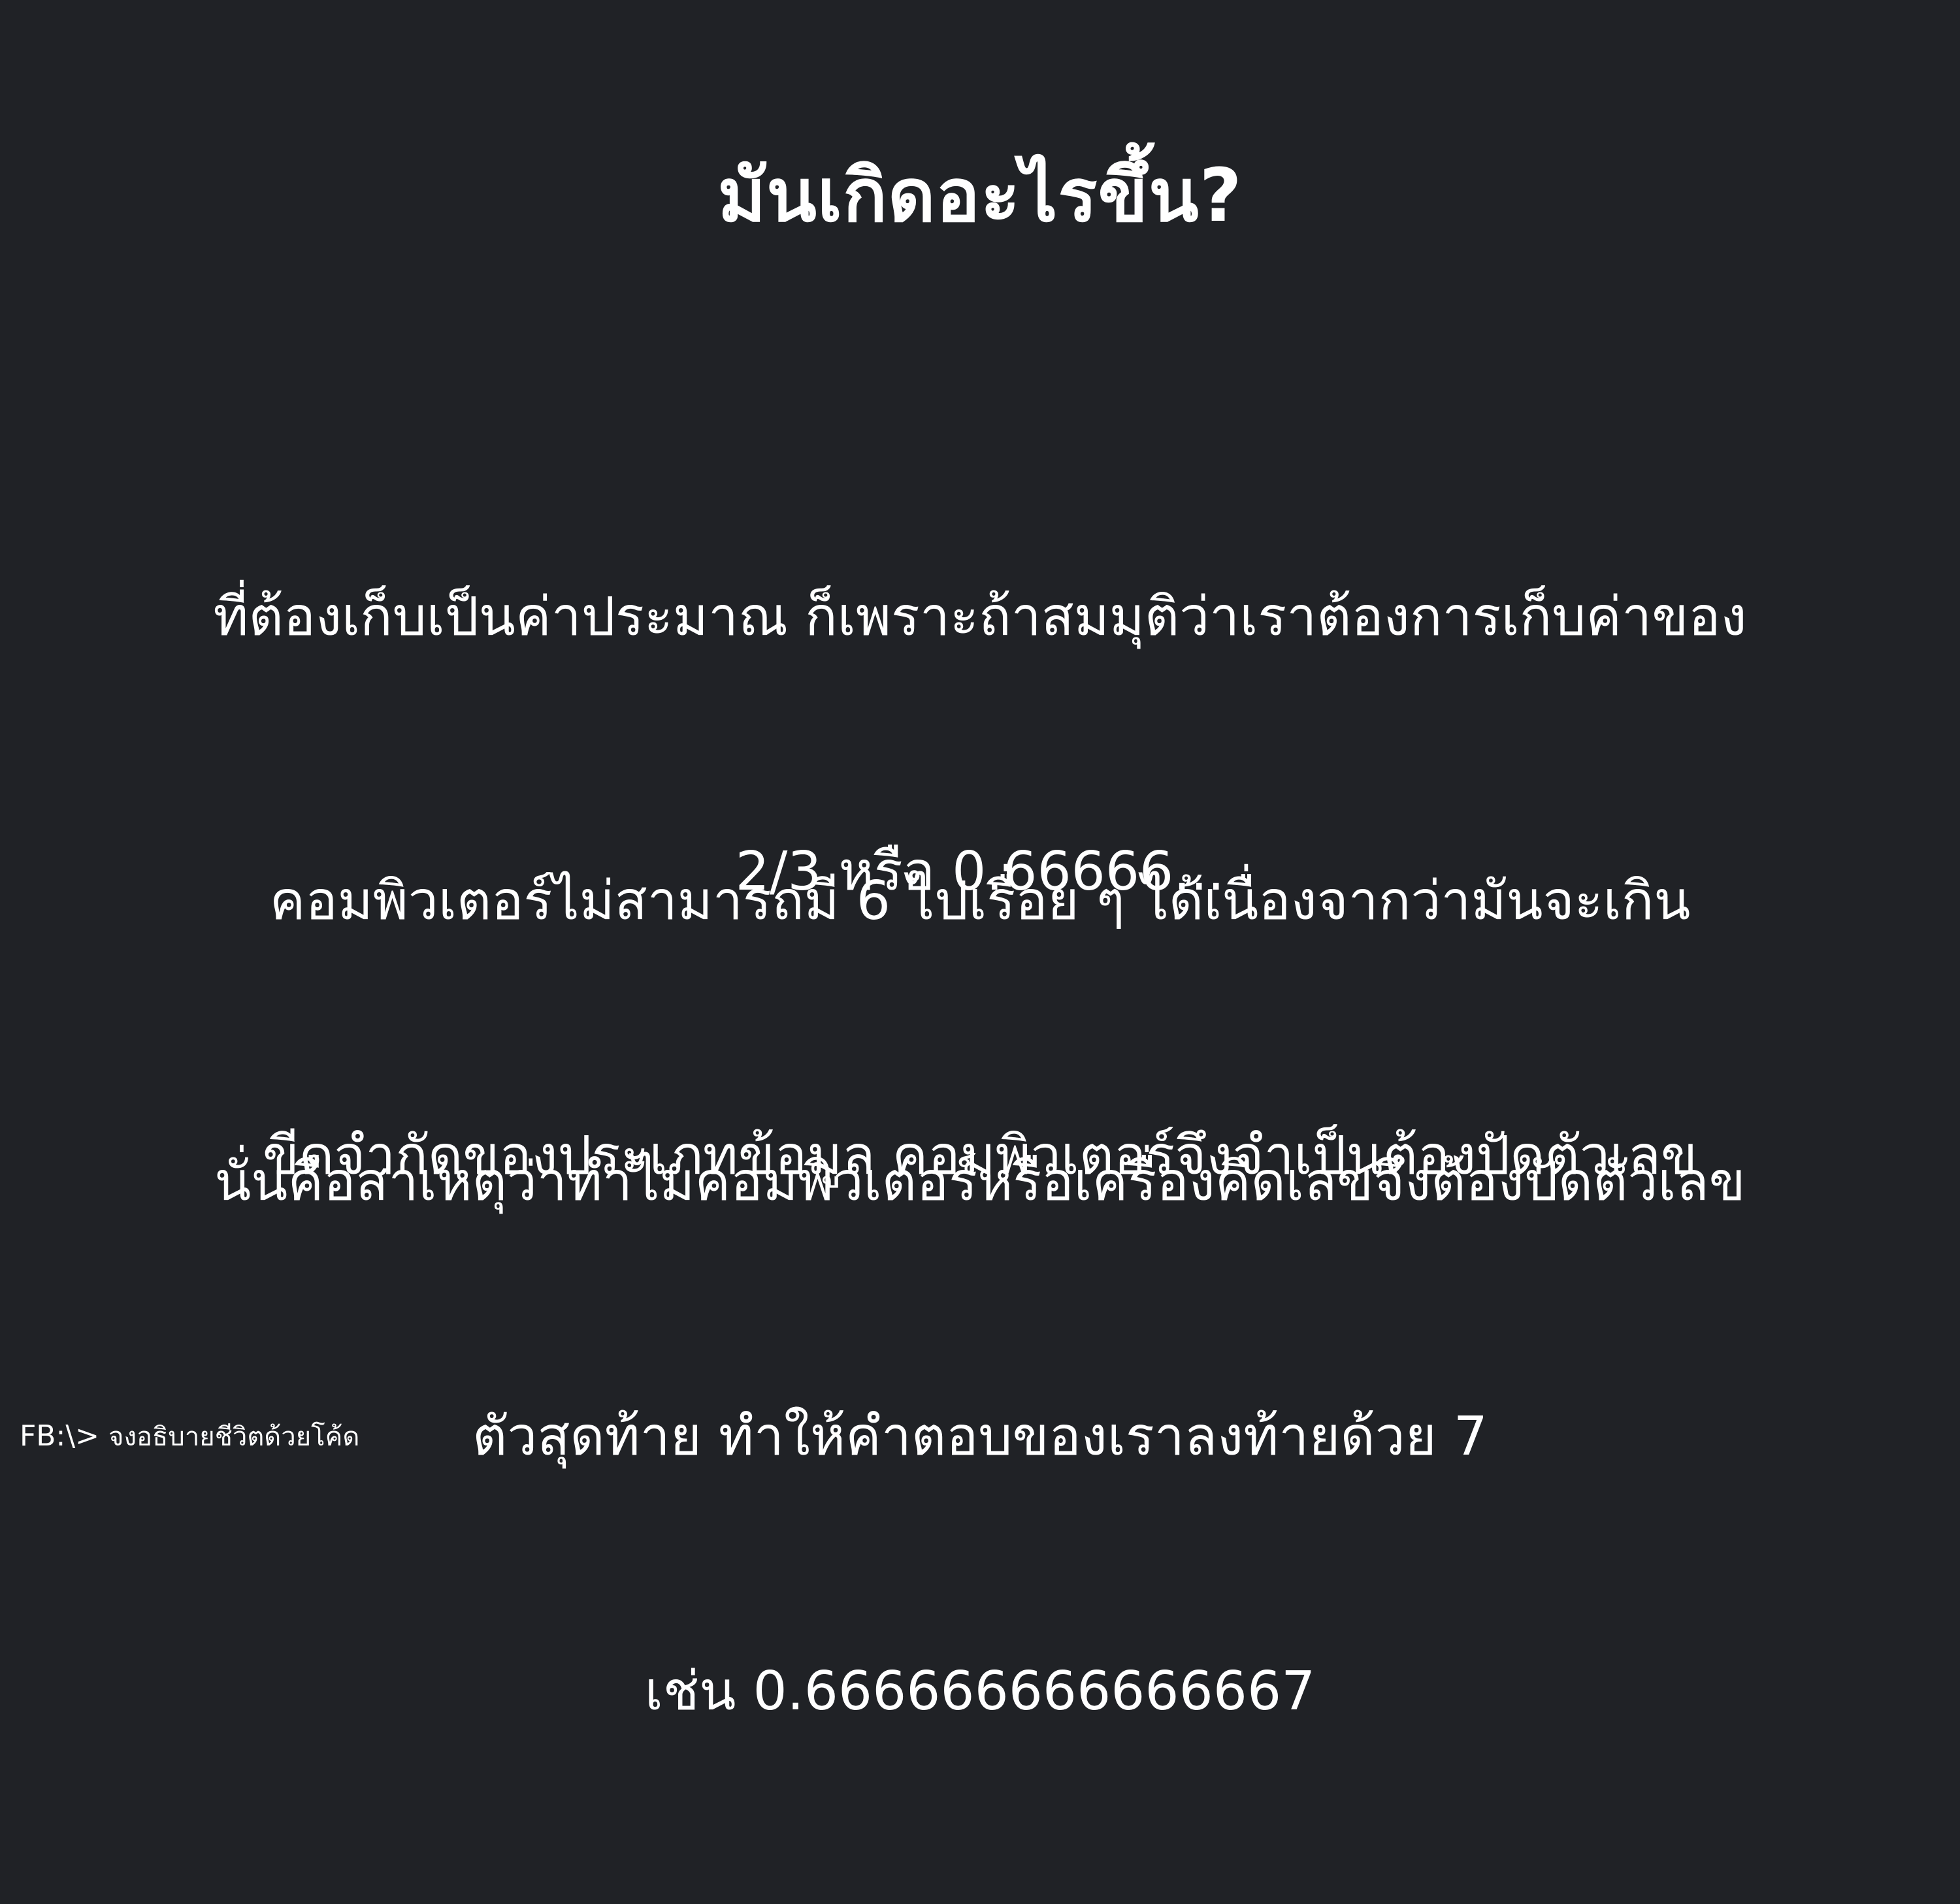 The image size is (1960, 1904). I want to click on paragraph-line: เช่น 0.666666666666667, so click(980, 1691).